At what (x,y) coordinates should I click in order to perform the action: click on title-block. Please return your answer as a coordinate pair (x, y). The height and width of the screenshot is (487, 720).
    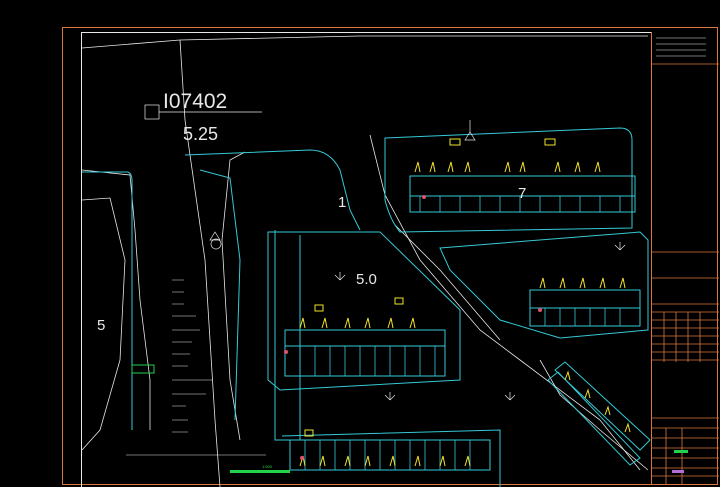
    Looking at the image, I should click on (685, 258).